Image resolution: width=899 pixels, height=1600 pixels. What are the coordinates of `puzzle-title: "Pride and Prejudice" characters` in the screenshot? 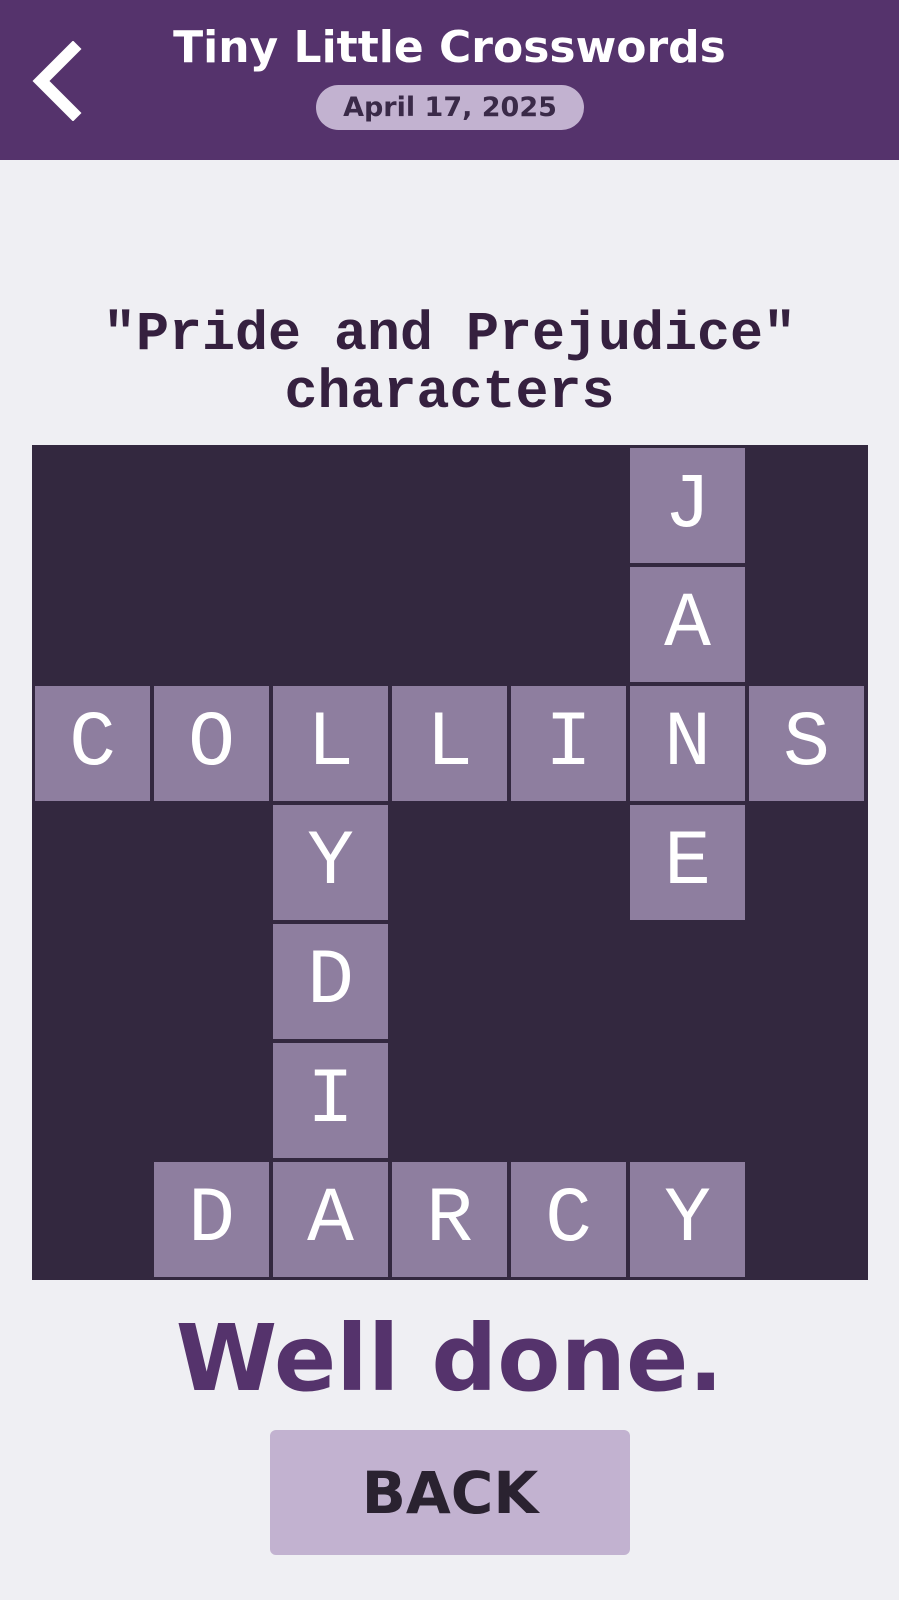 It's located at (449, 363).